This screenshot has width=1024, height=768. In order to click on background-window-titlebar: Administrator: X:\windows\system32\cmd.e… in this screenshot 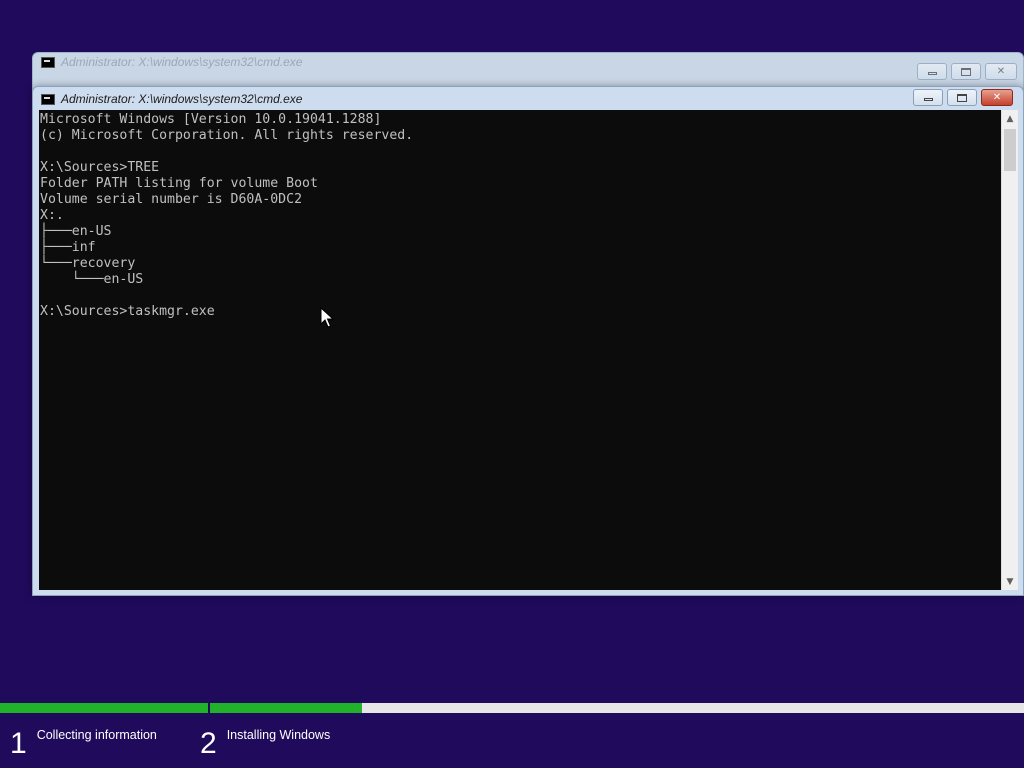, I will do `click(528, 71)`.